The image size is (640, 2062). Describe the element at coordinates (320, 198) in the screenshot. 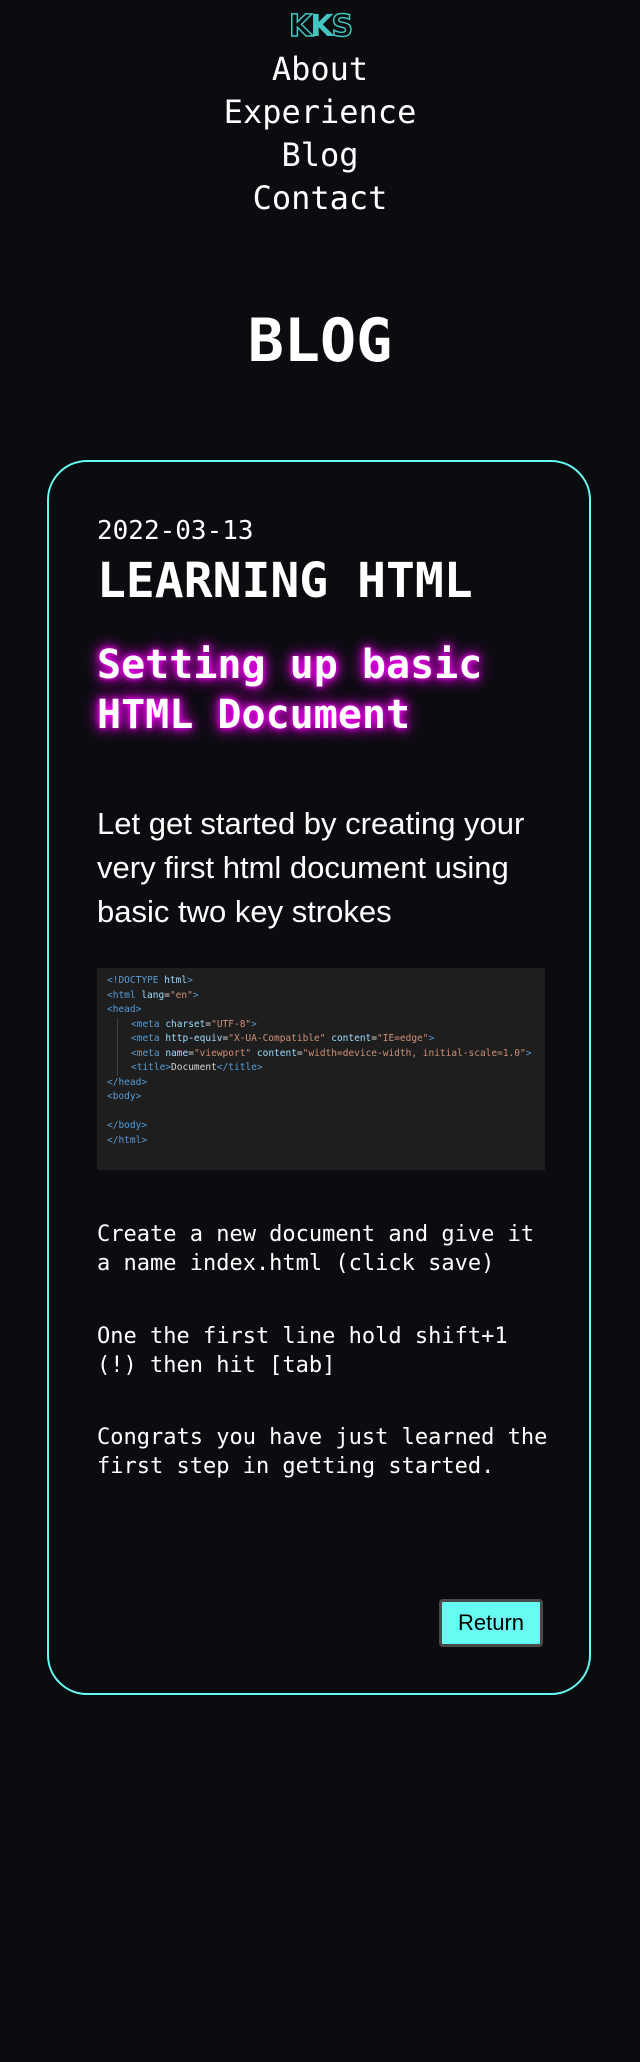

I see `nav-link-contact: Contact` at that location.